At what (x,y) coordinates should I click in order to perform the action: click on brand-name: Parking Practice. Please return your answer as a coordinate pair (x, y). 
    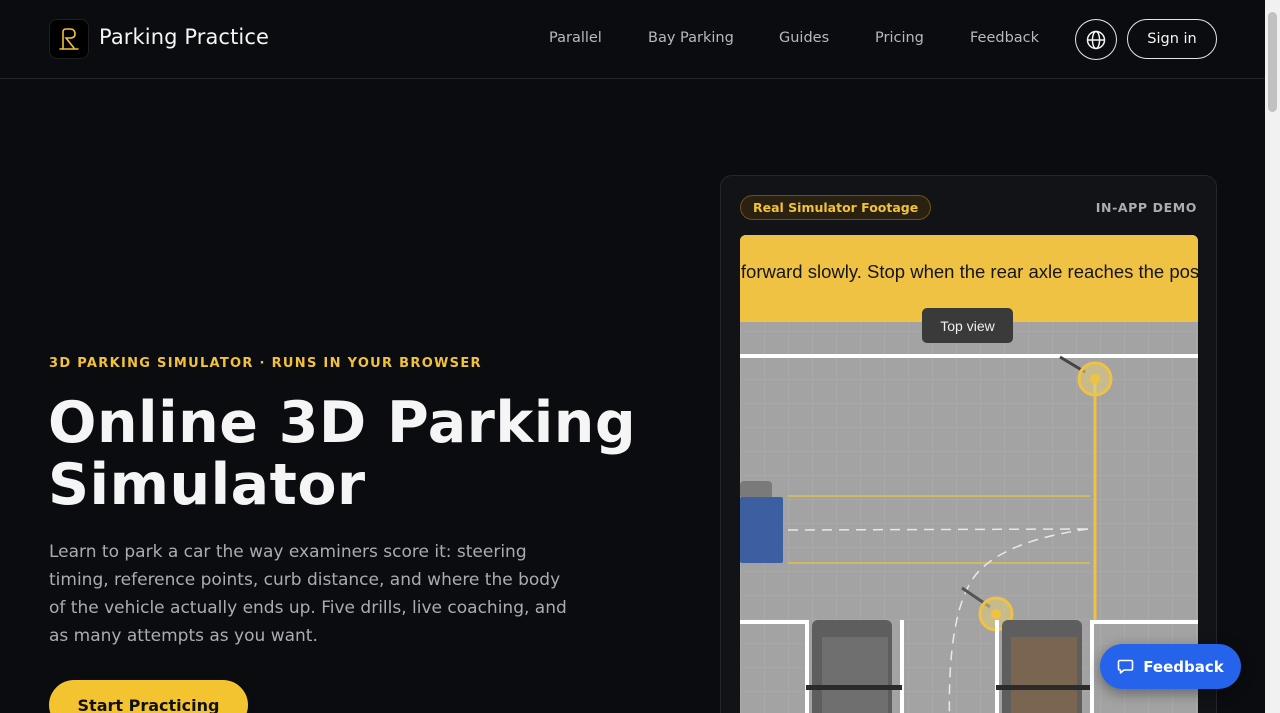
    Looking at the image, I should click on (184, 37).